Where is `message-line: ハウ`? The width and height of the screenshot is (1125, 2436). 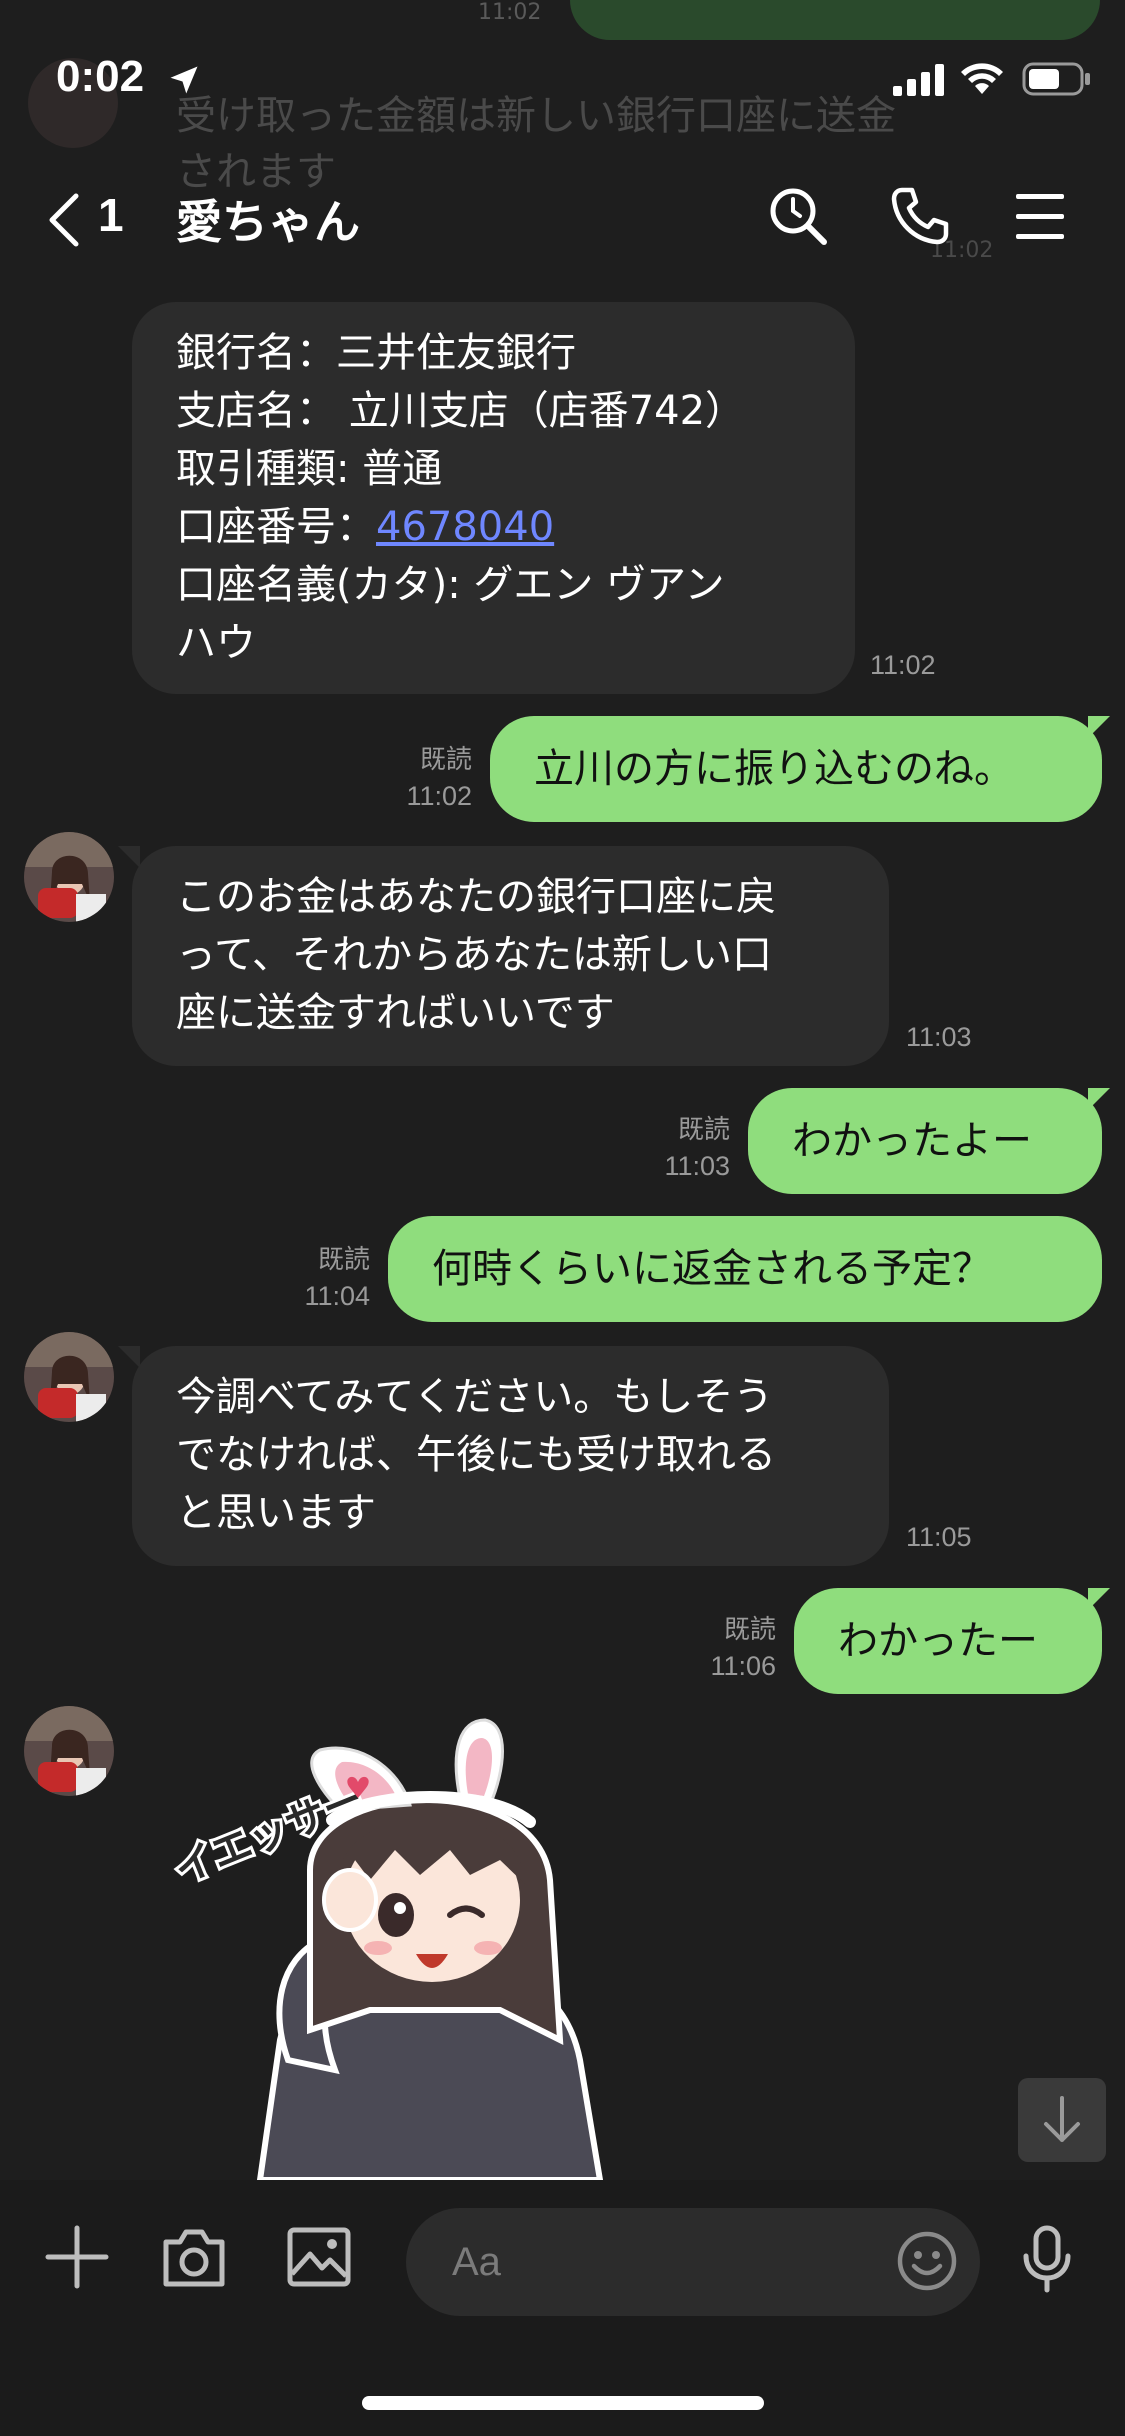 message-line: ハウ is located at coordinates (216, 643).